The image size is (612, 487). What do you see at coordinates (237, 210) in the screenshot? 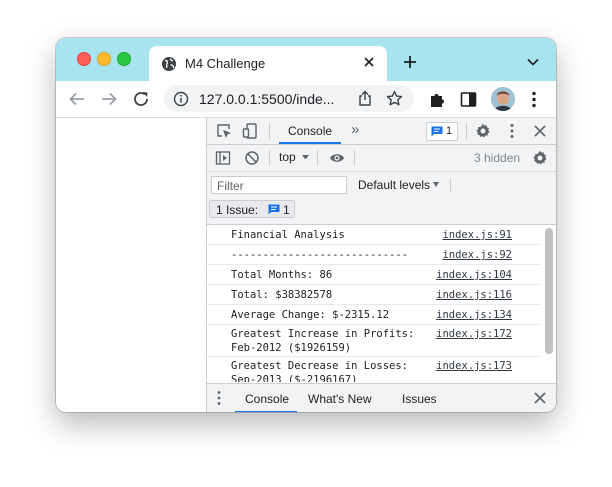
I see `issues-button-label: 1 Issue:` at bounding box center [237, 210].